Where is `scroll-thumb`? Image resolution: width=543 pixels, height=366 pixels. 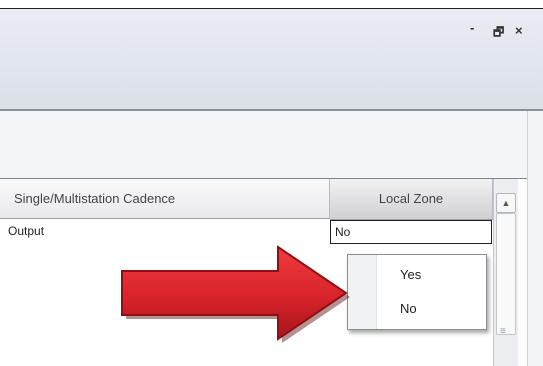
scroll-thumb is located at coordinates (506, 274).